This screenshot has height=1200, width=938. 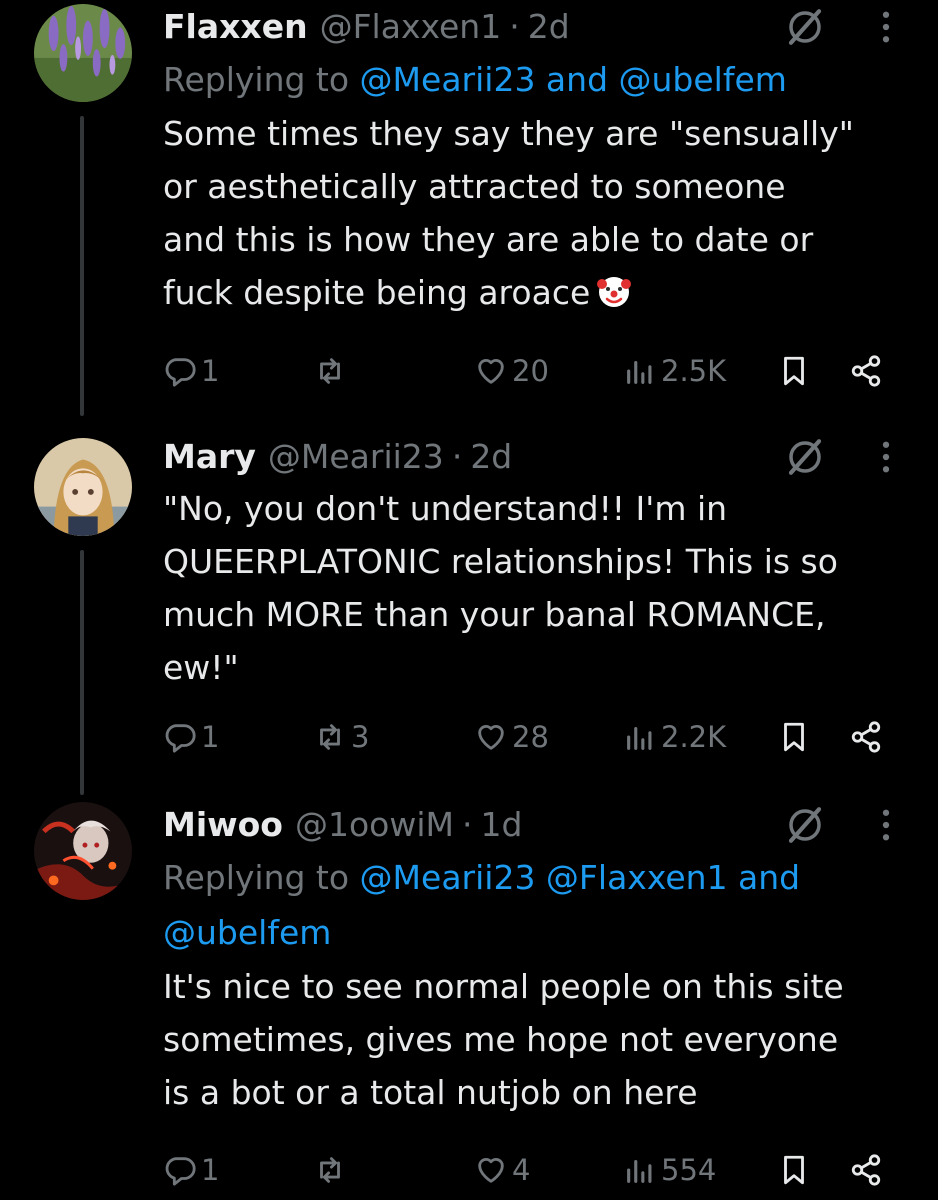 I want to click on views-count: 2.2K, so click(x=694, y=737).